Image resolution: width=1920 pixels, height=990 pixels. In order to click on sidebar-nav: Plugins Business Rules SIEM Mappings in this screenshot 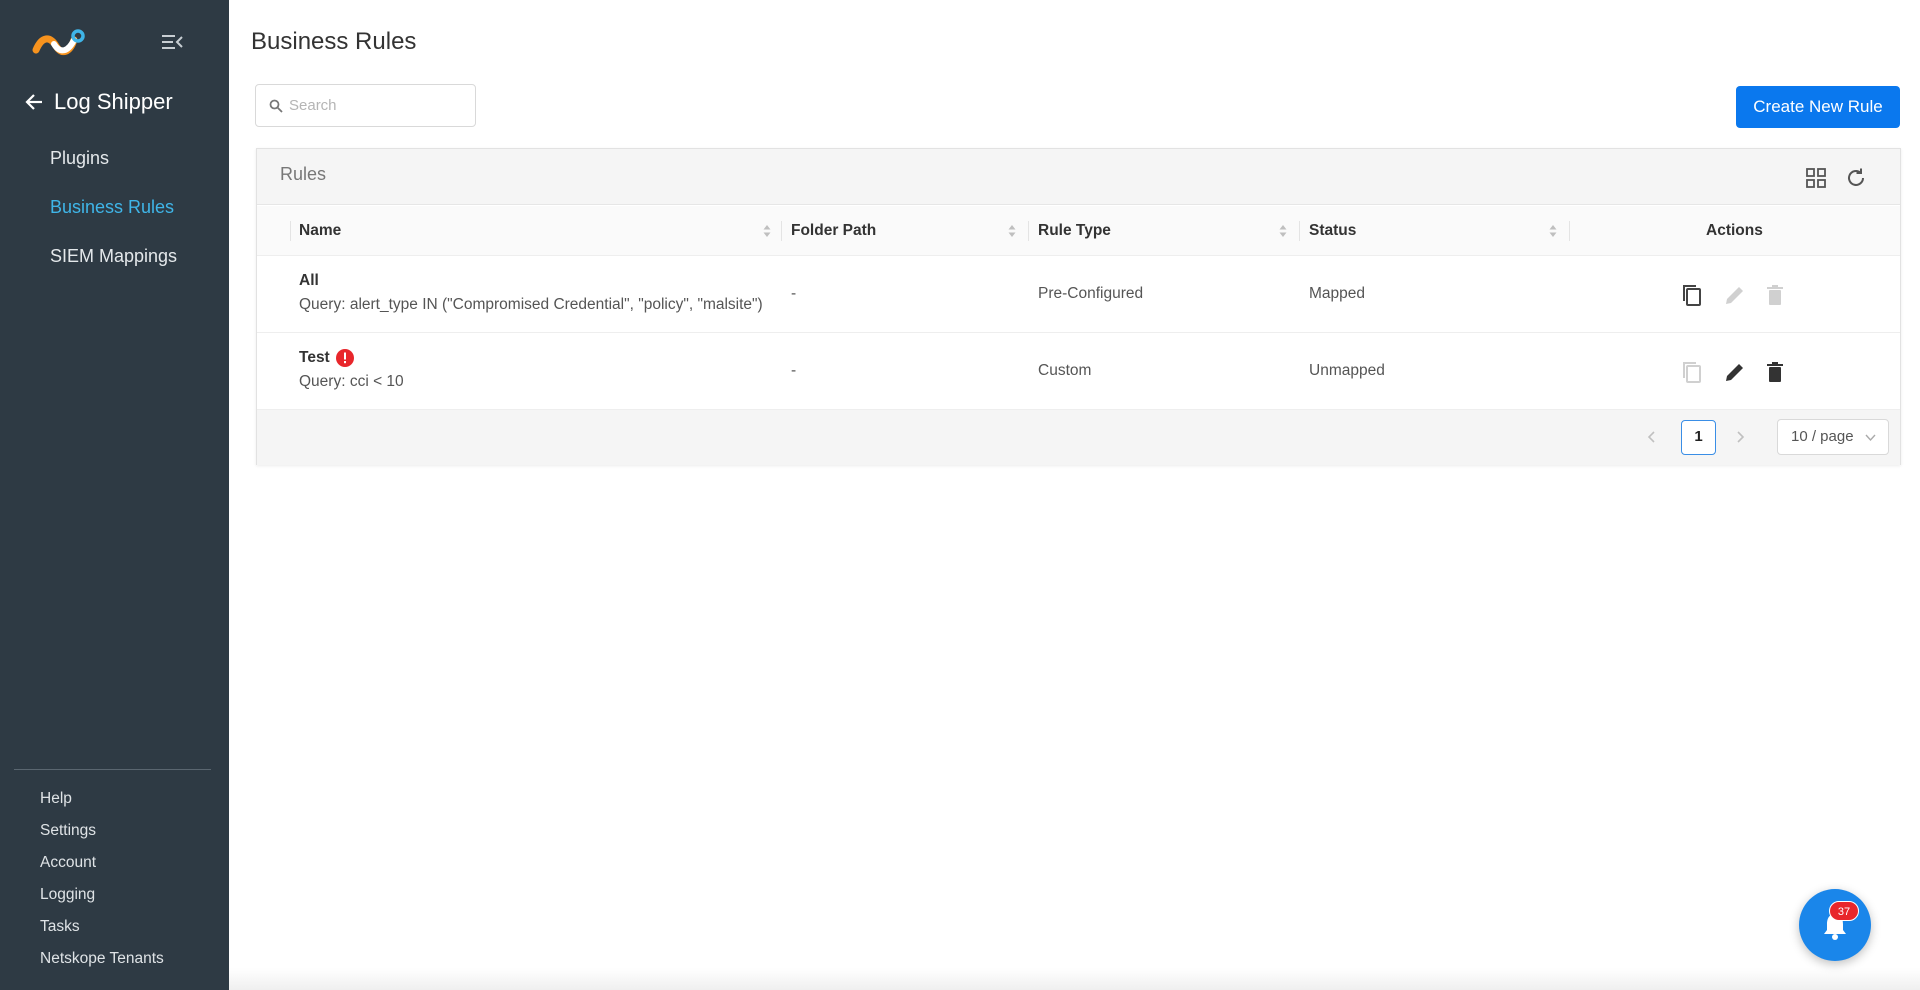, I will do `click(114, 213)`.